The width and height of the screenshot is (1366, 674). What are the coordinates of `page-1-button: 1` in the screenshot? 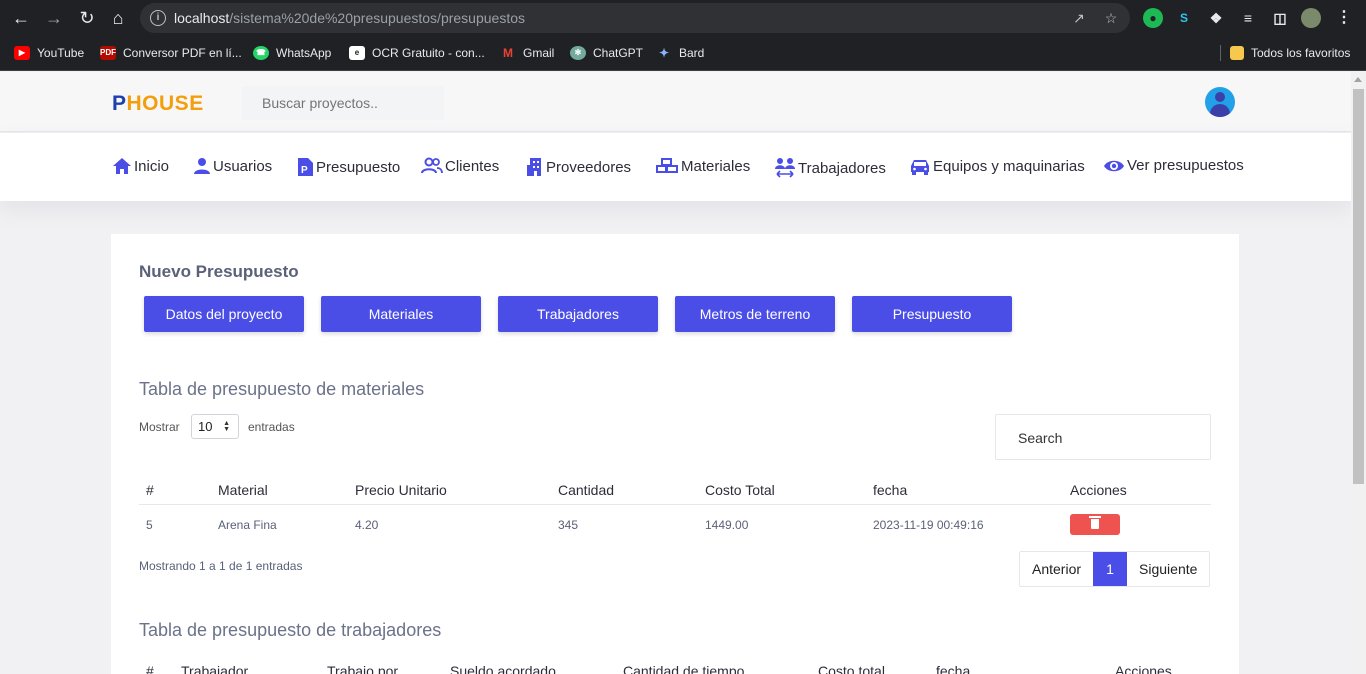 It's located at (1110, 569).